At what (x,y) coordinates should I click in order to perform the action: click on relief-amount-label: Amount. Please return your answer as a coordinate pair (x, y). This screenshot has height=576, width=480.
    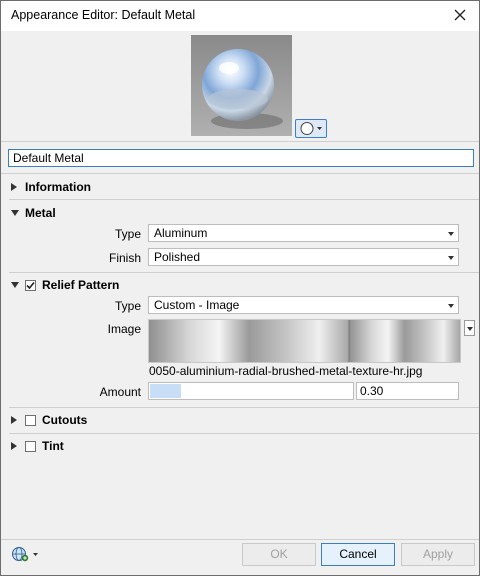
    Looking at the image, I should click on (120, 392).